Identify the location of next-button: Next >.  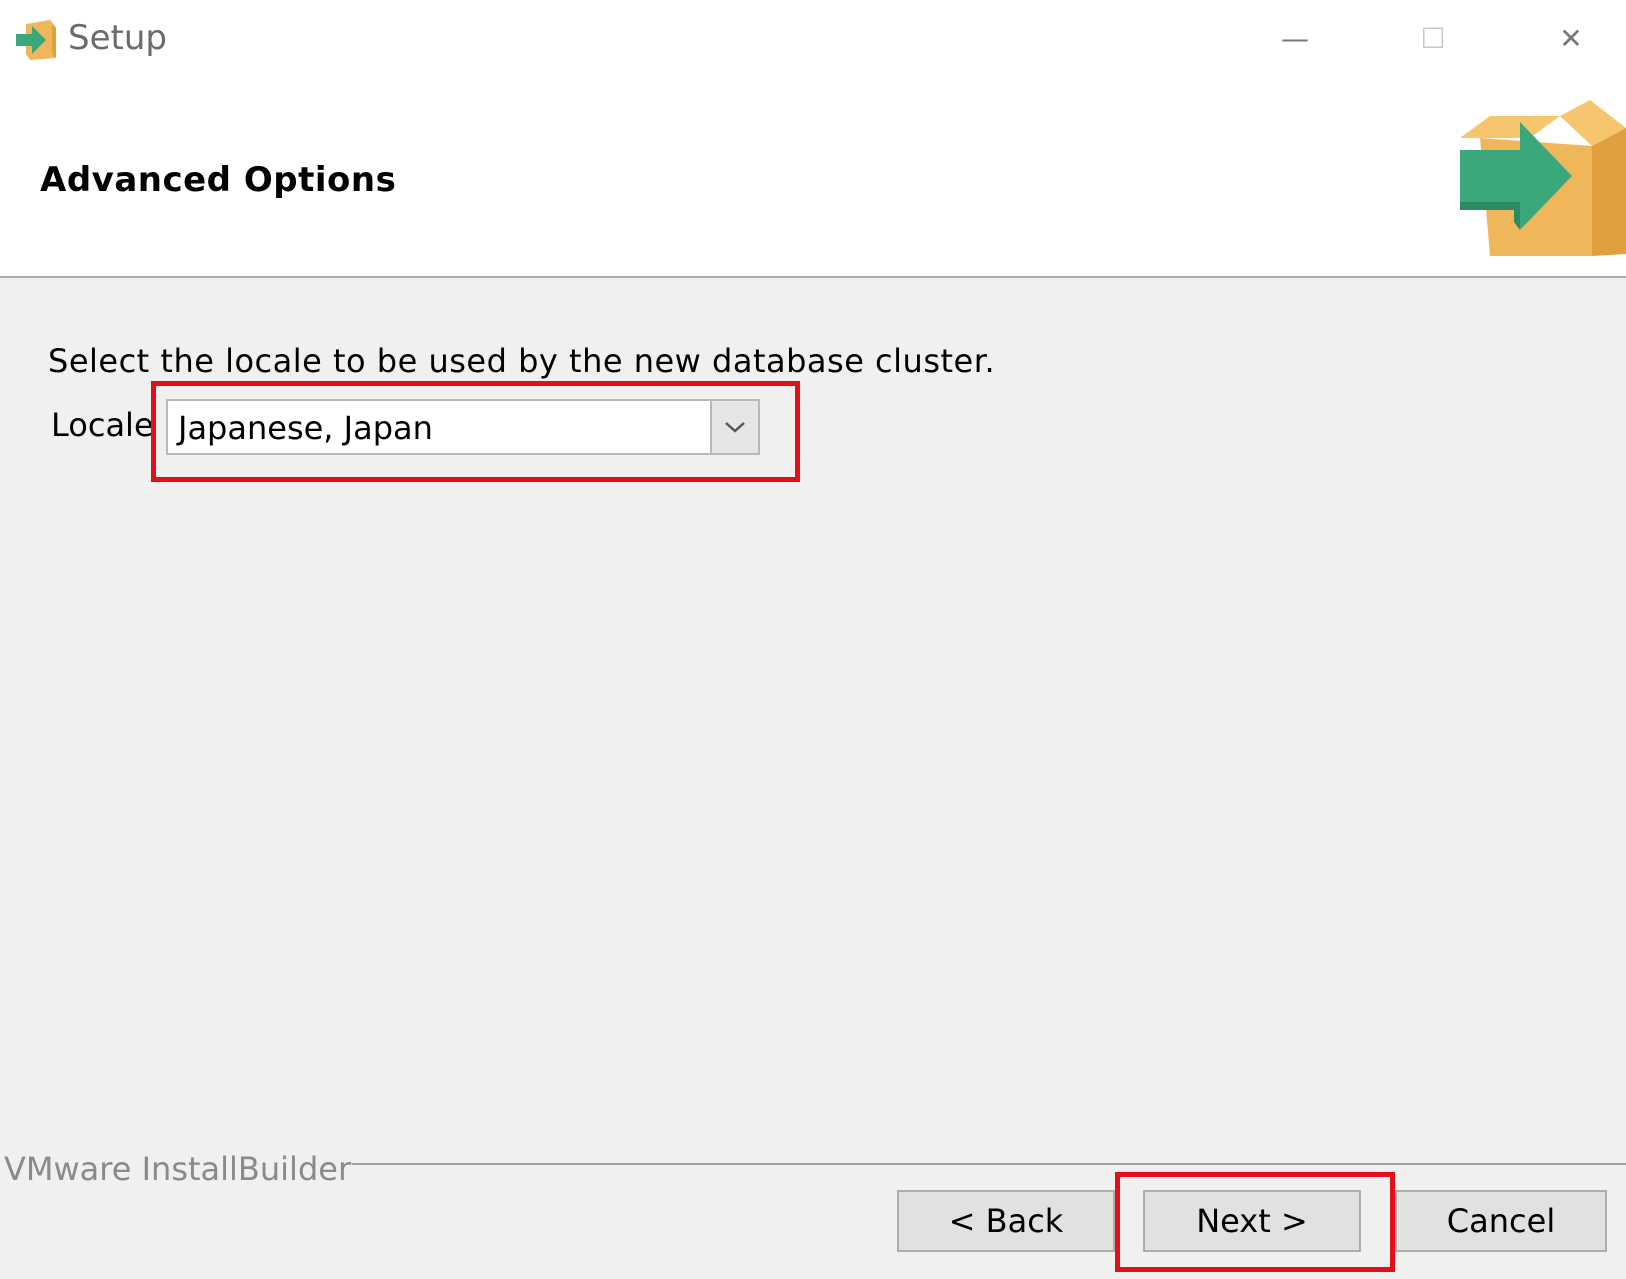
(1252, 1221).